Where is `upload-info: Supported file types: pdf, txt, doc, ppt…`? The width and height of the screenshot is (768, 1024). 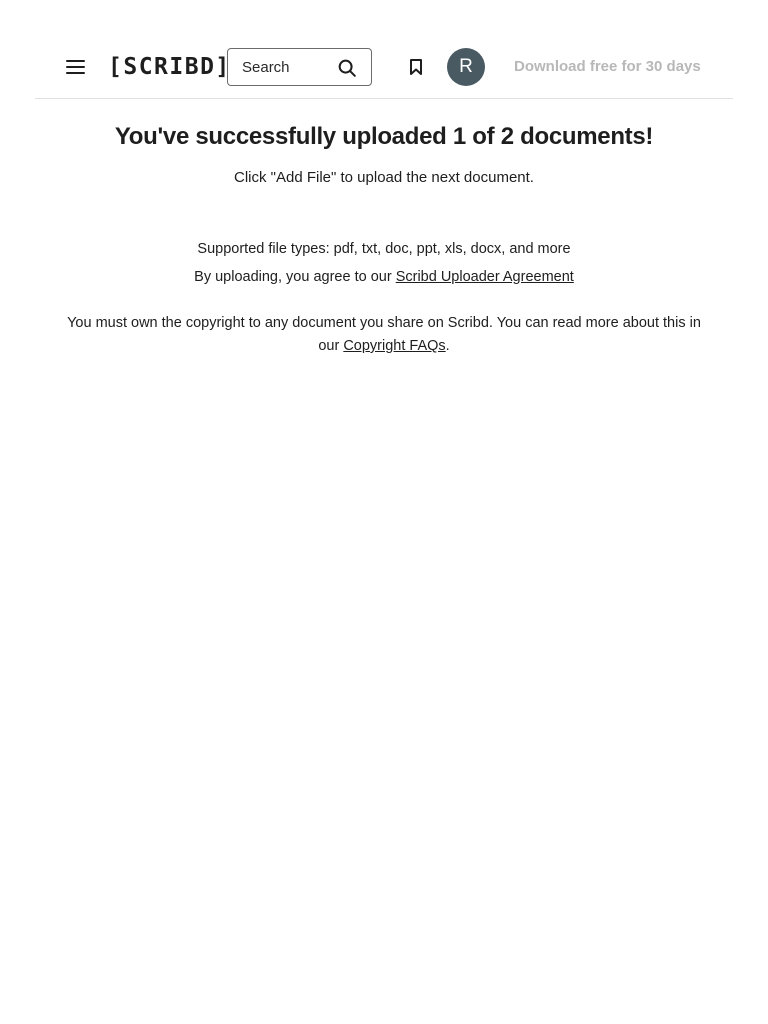
upload-info: Supported file types: pdf, txt, doc, ppt… is located at coordinates (384, 263).